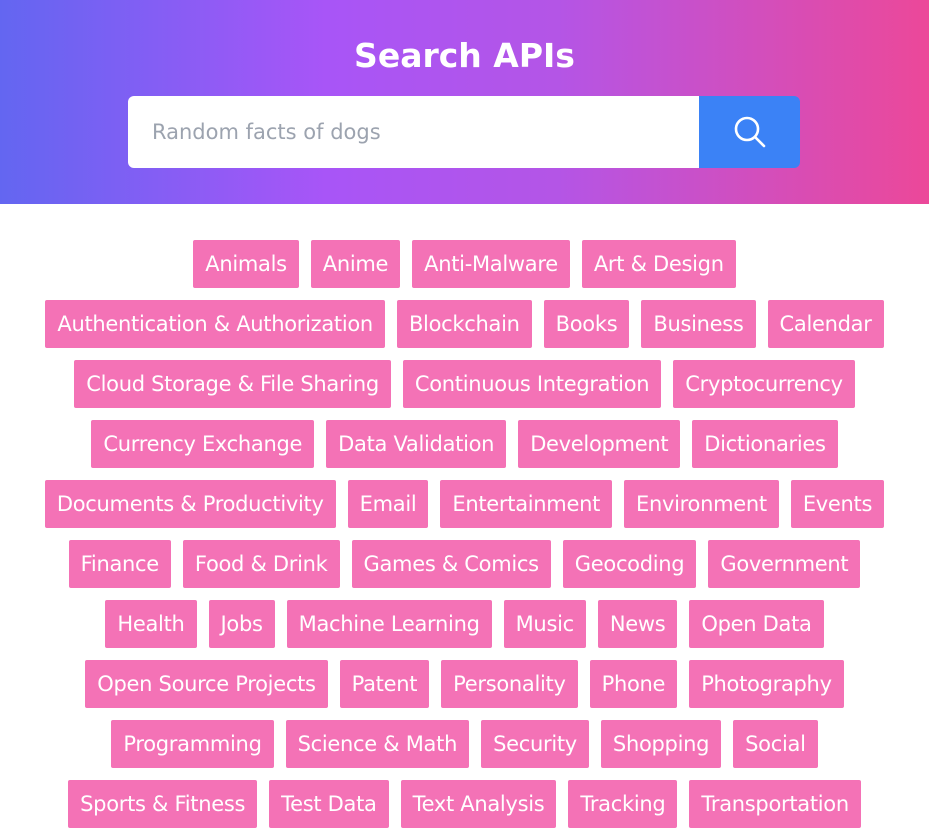  I want to click on category-tag: Health, so click(151, 624).